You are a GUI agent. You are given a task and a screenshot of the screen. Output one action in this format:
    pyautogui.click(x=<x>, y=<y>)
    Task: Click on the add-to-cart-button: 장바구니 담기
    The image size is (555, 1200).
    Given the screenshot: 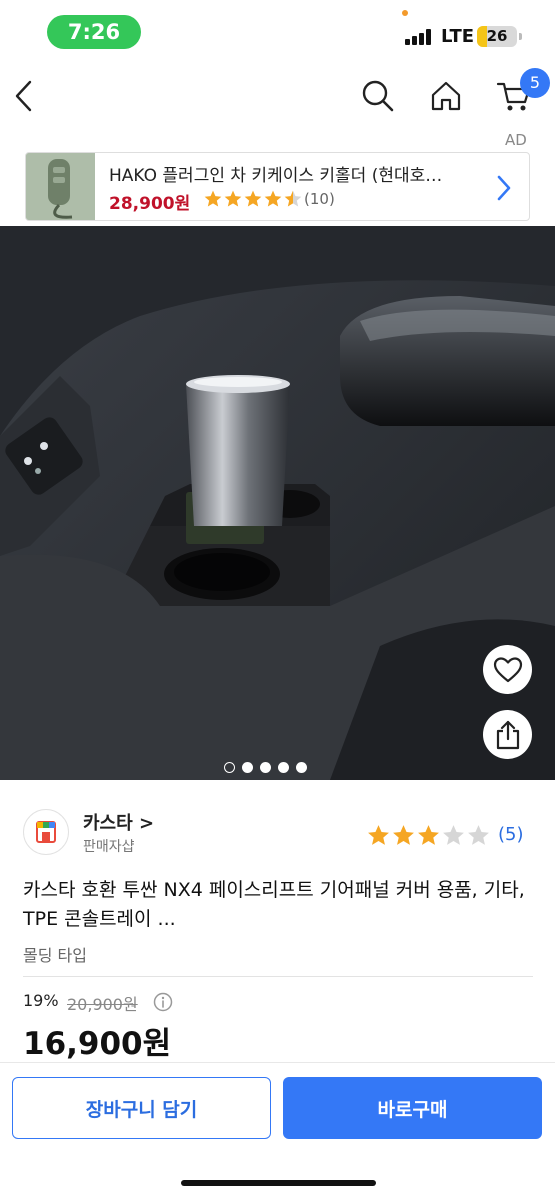 What is the action you would take?
    pyautogui.click(x=141, y=1108)
    